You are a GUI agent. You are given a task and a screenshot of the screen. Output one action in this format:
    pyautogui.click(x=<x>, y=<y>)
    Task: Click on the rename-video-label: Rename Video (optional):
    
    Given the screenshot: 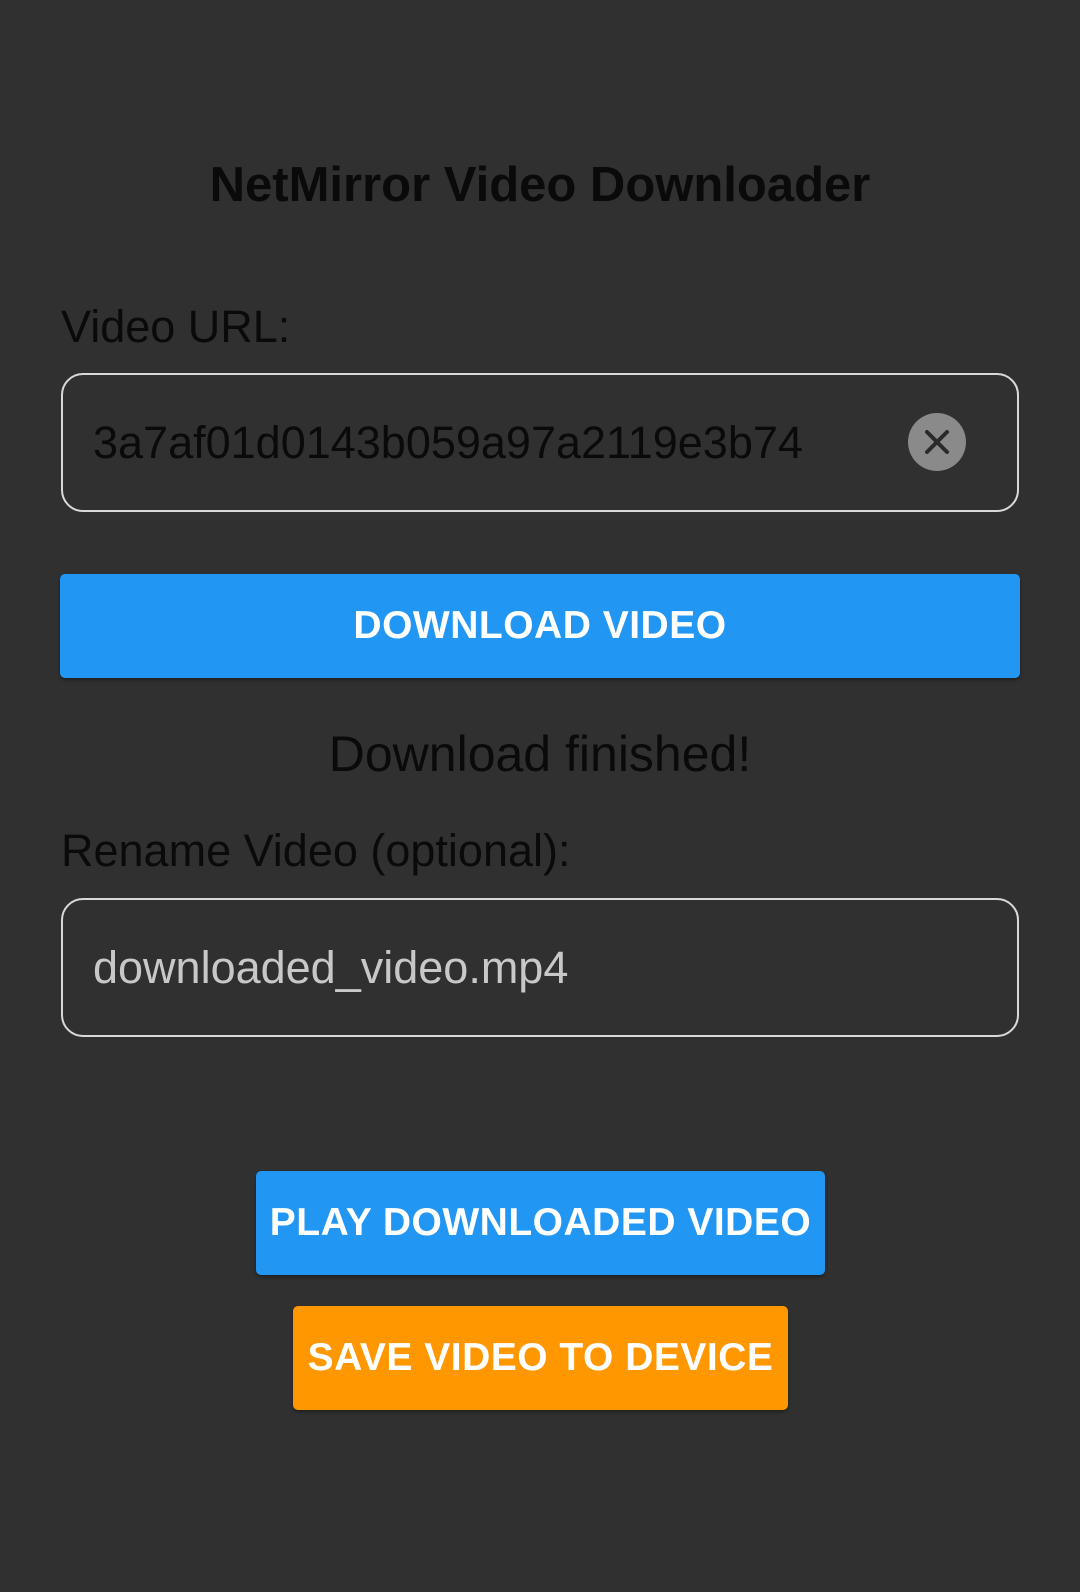 What is the action you would take?
    pyautogui.click(x=316, y=850)
    